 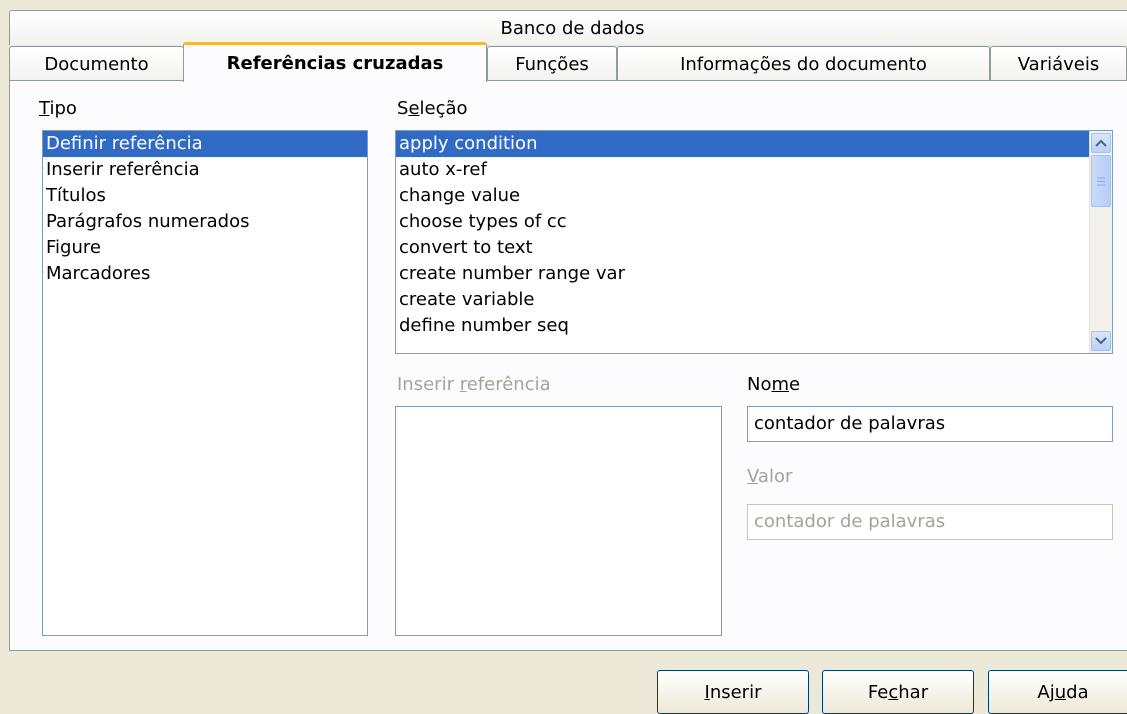 I want to click on tab-label: Referências cruzadas, so click(x=335, y=63).